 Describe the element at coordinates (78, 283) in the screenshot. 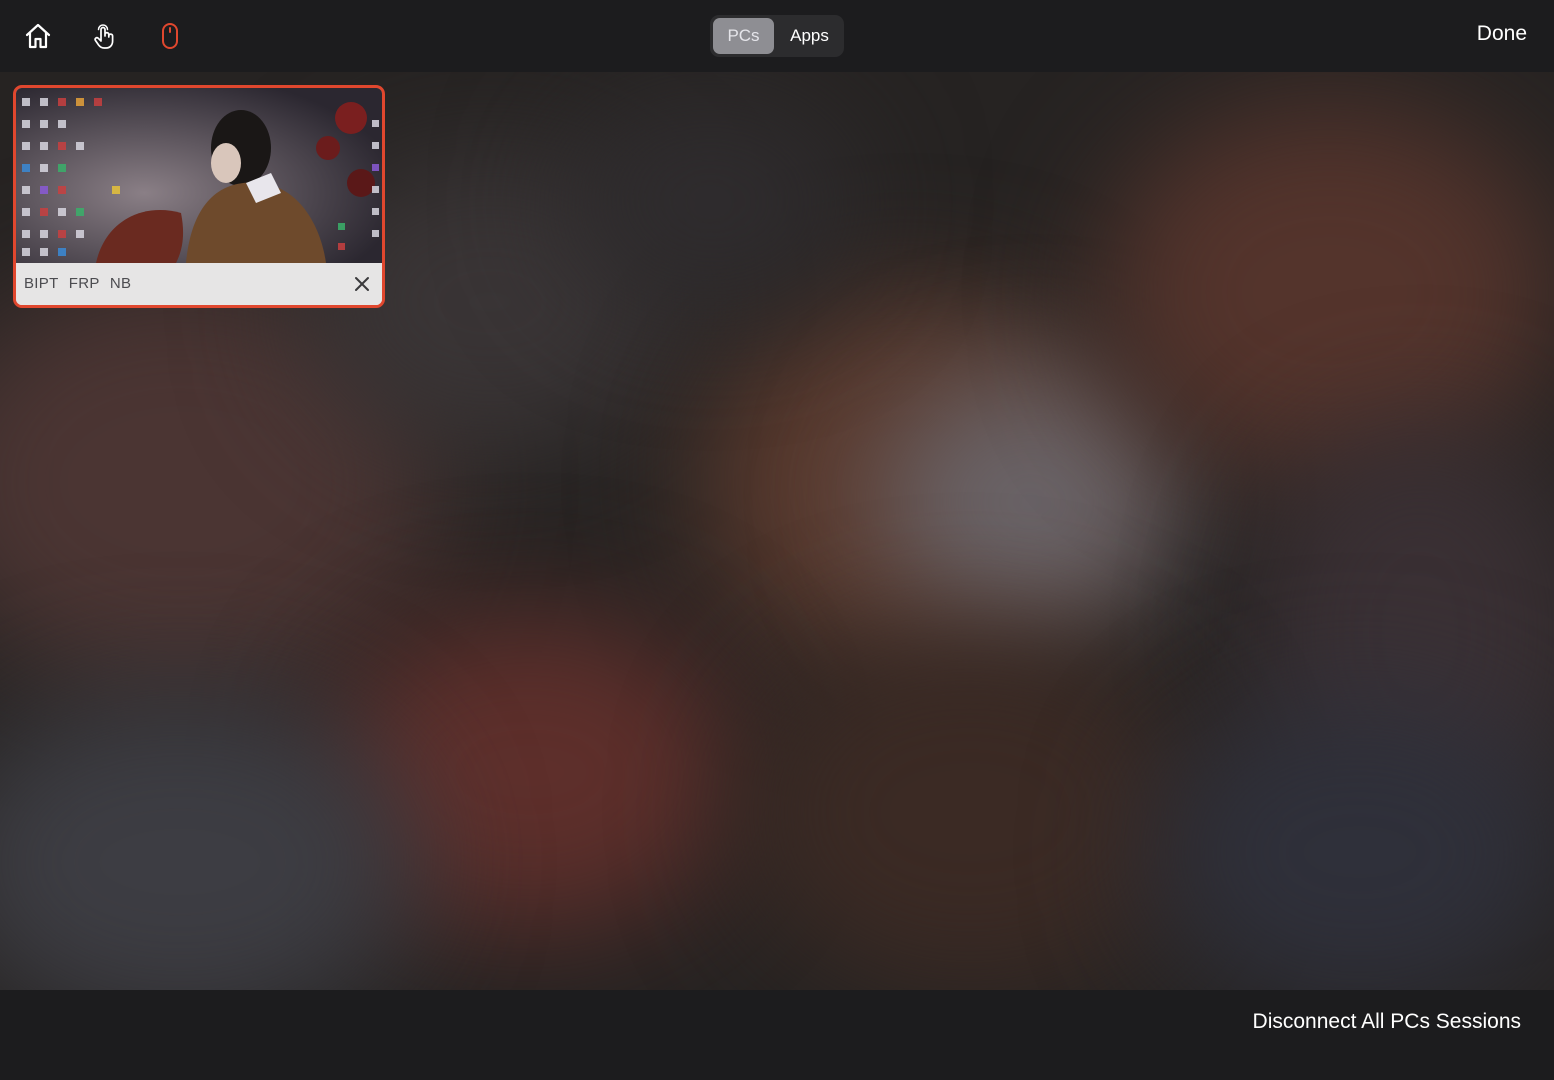

I see `session-name: BIPT FRP NB` at that location.